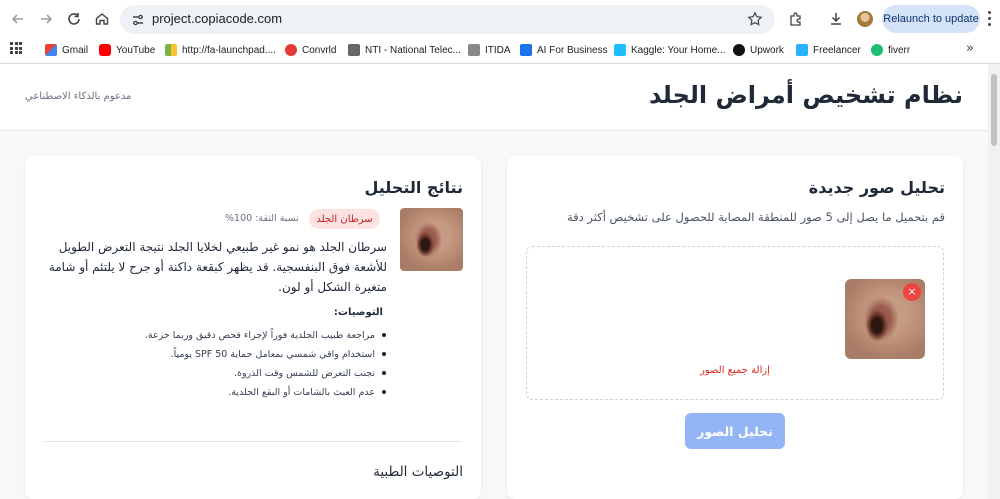 The image size is (1000, 499). Describe the element at coordinates (735, 323) in the screenshot. I see `image-dropzone: × إزالة جميع الصور` at that location.